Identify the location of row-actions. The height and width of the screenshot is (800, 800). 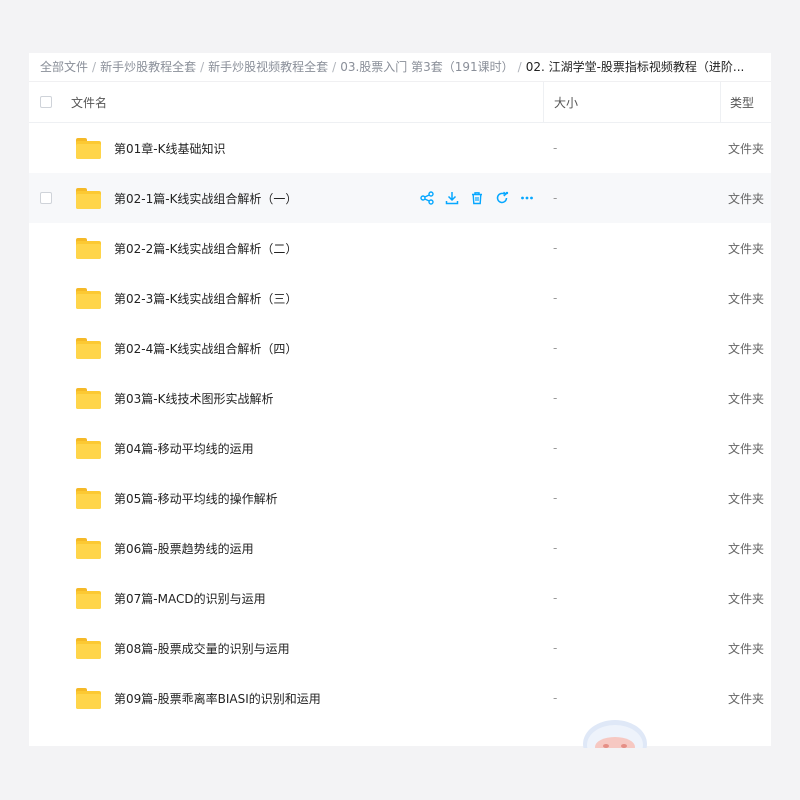
(477, 198).